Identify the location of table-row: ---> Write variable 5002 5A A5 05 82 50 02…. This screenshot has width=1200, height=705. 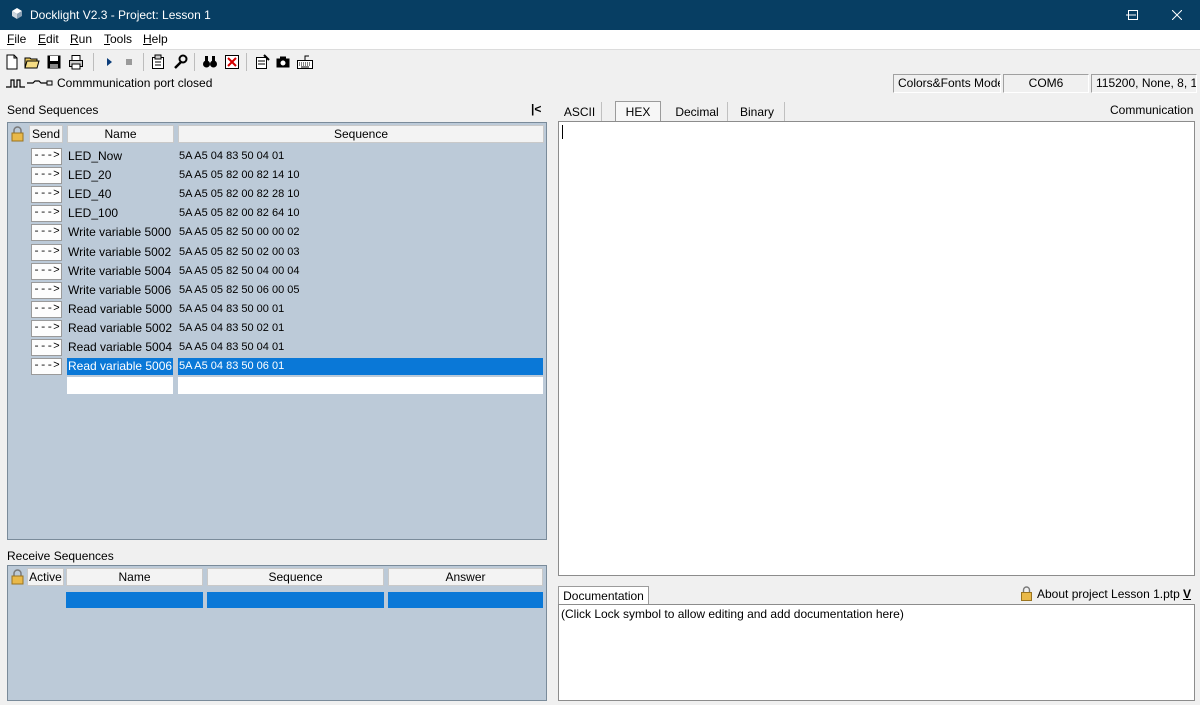
(277, 252).